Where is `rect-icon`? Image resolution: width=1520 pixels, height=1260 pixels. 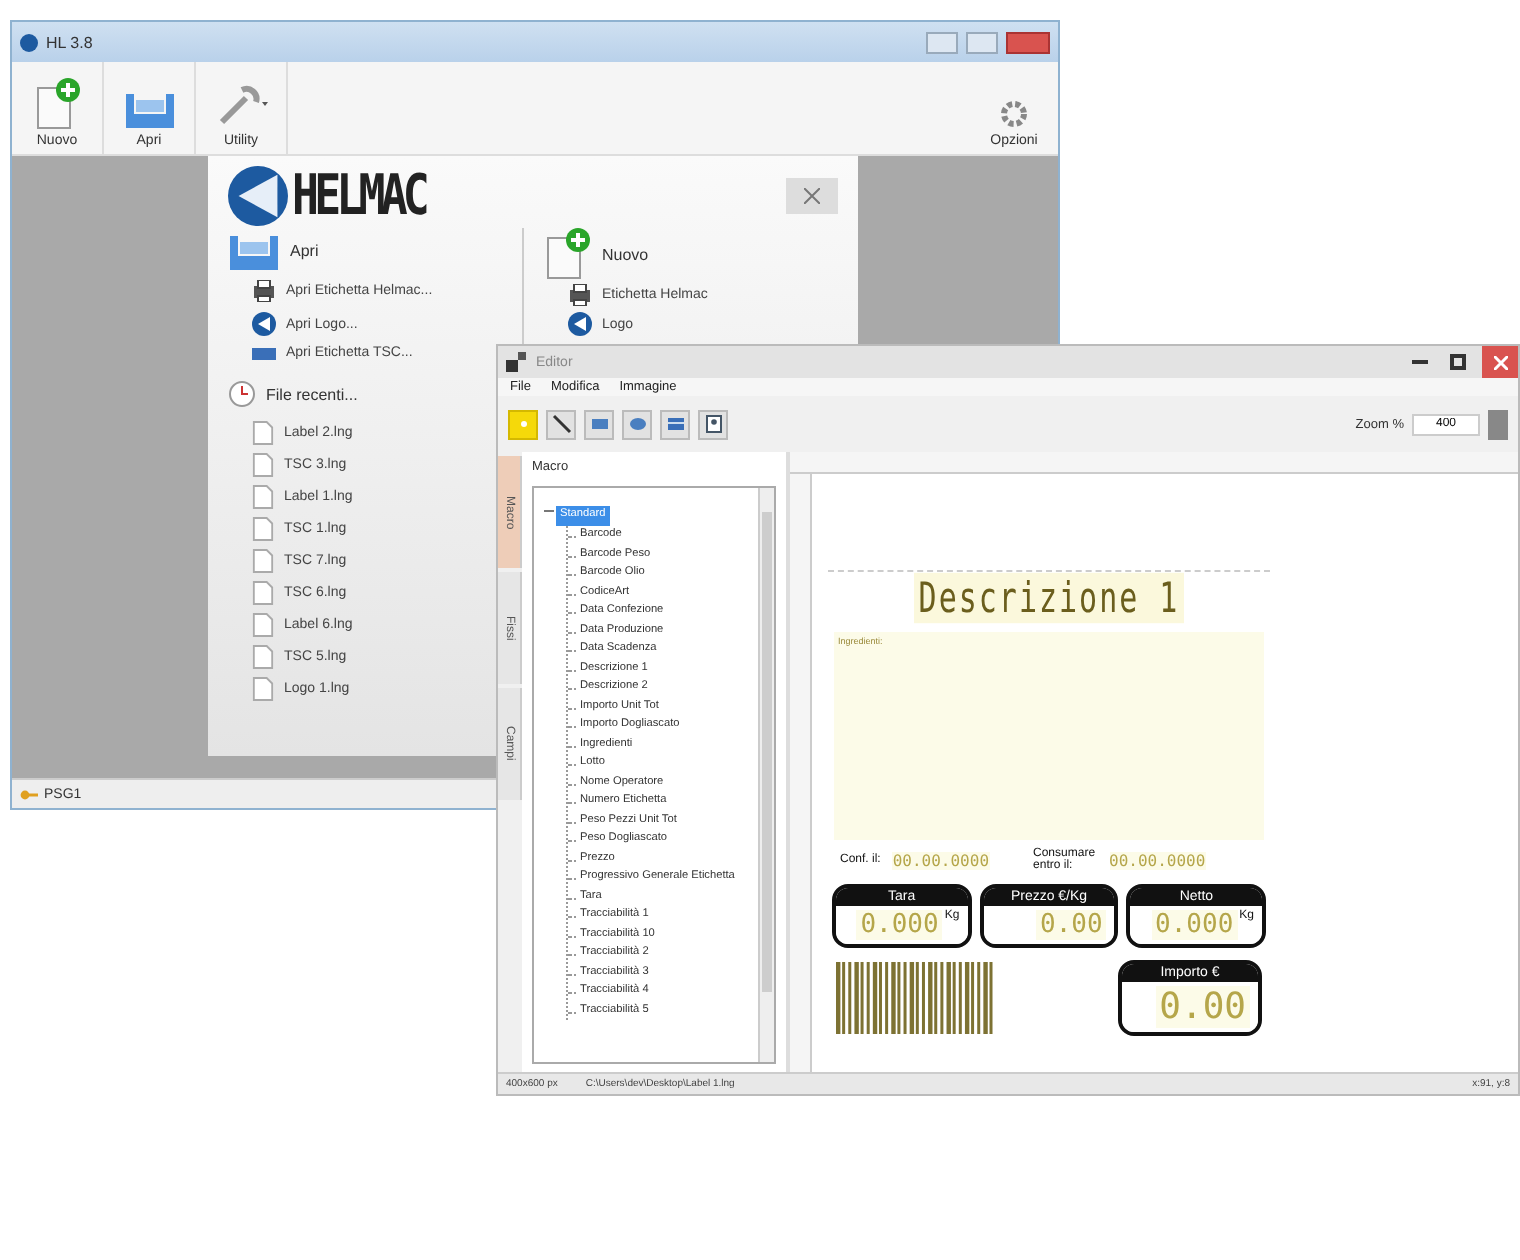 rect-icon is located at coordinates (599, 424).